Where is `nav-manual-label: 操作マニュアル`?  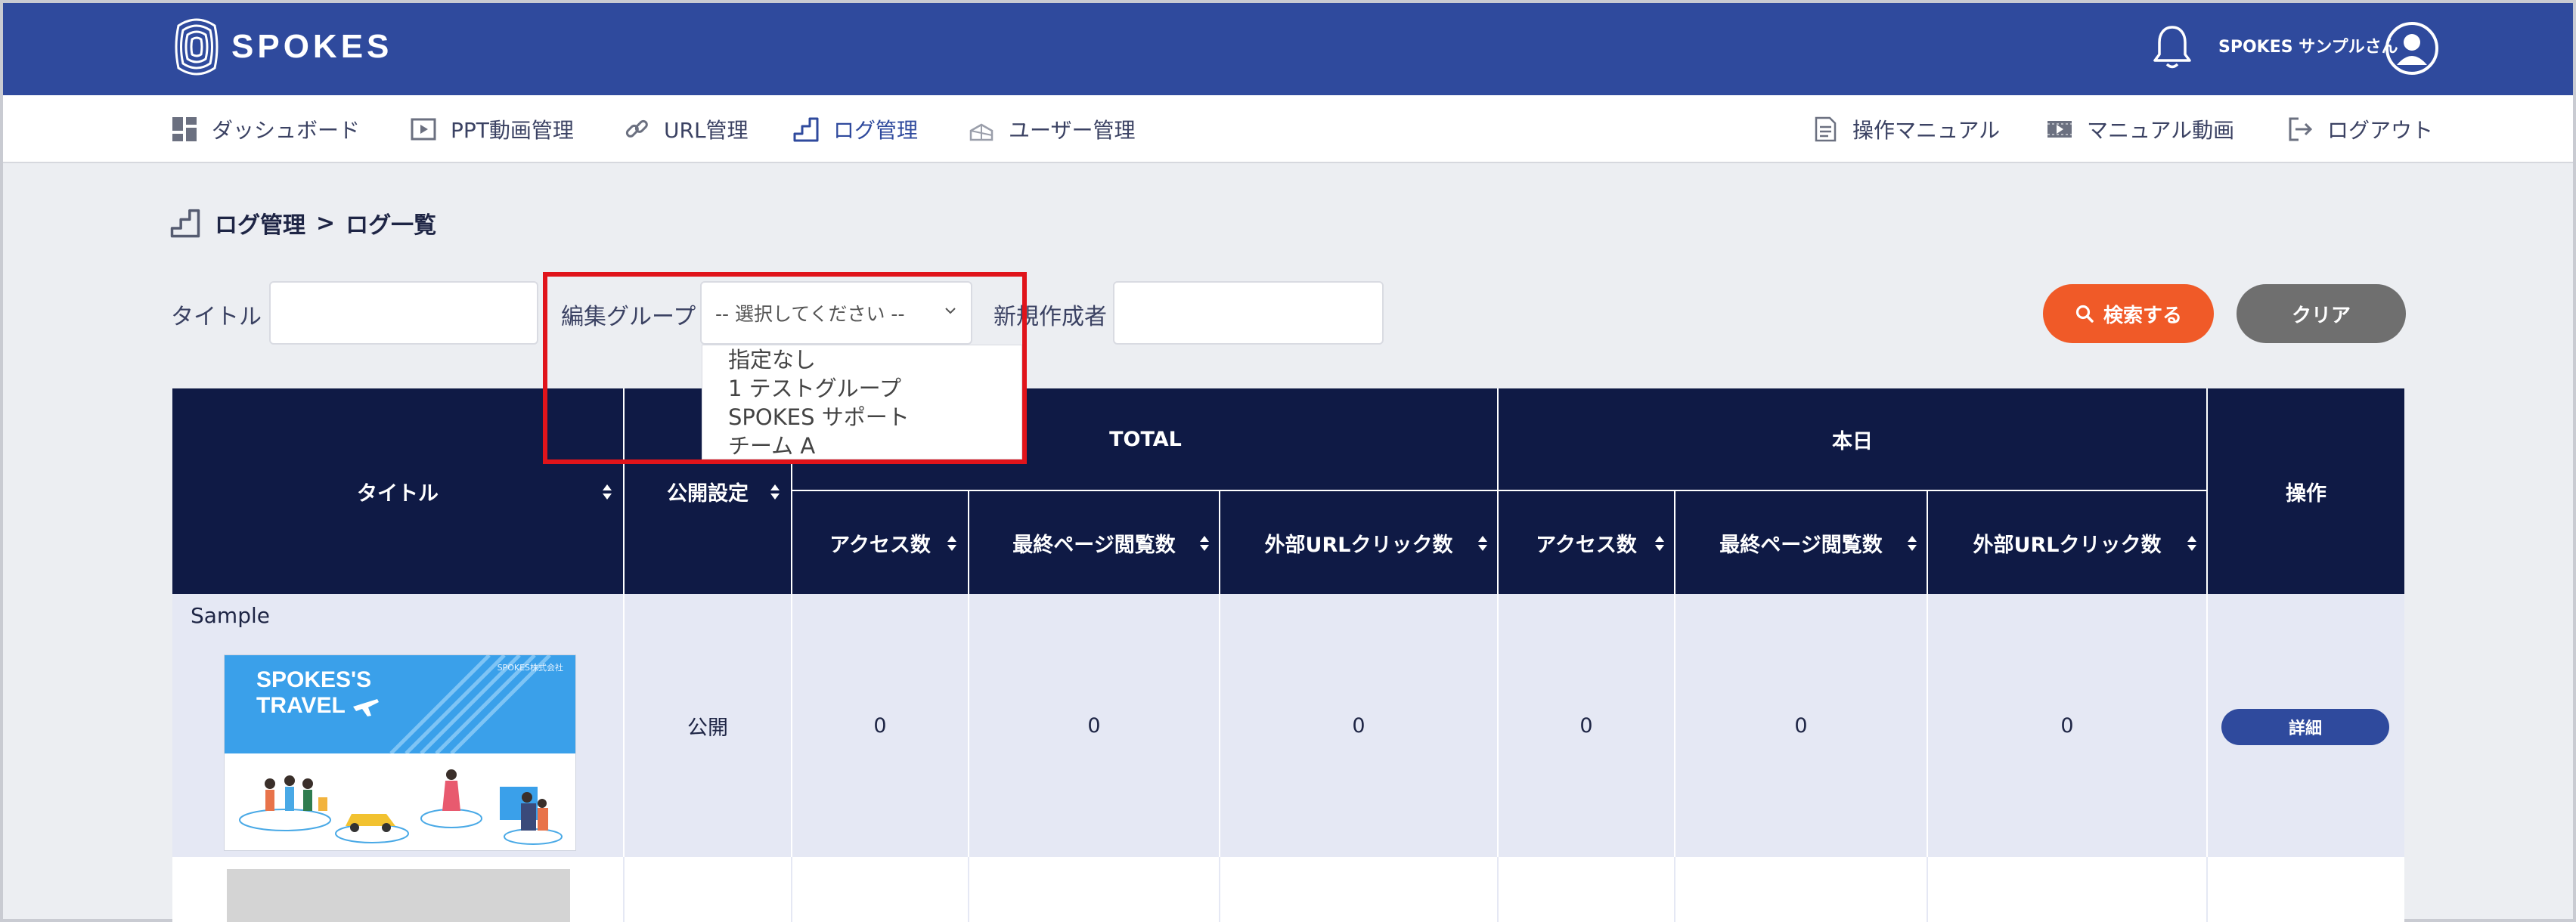
nav-manual-label: 操作マニュアル is located at coordinates (1926, 130).